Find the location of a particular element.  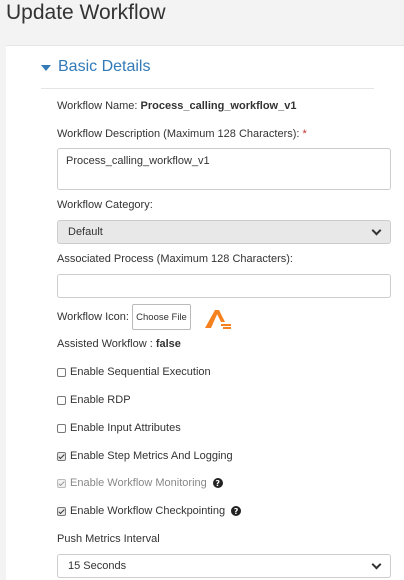

option-step-metrics: Enable Step Metrics And Logging is located at coordinates (145, 456).